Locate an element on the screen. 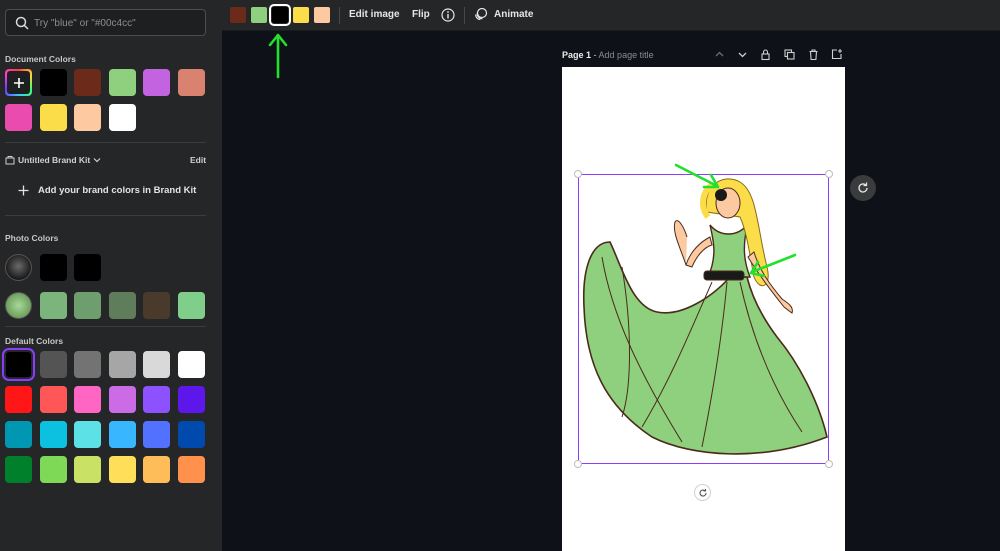 Image resolution: width=1000 pixels, height=551 pixels. arrow-up-icon is located at coordinates (278, 56).